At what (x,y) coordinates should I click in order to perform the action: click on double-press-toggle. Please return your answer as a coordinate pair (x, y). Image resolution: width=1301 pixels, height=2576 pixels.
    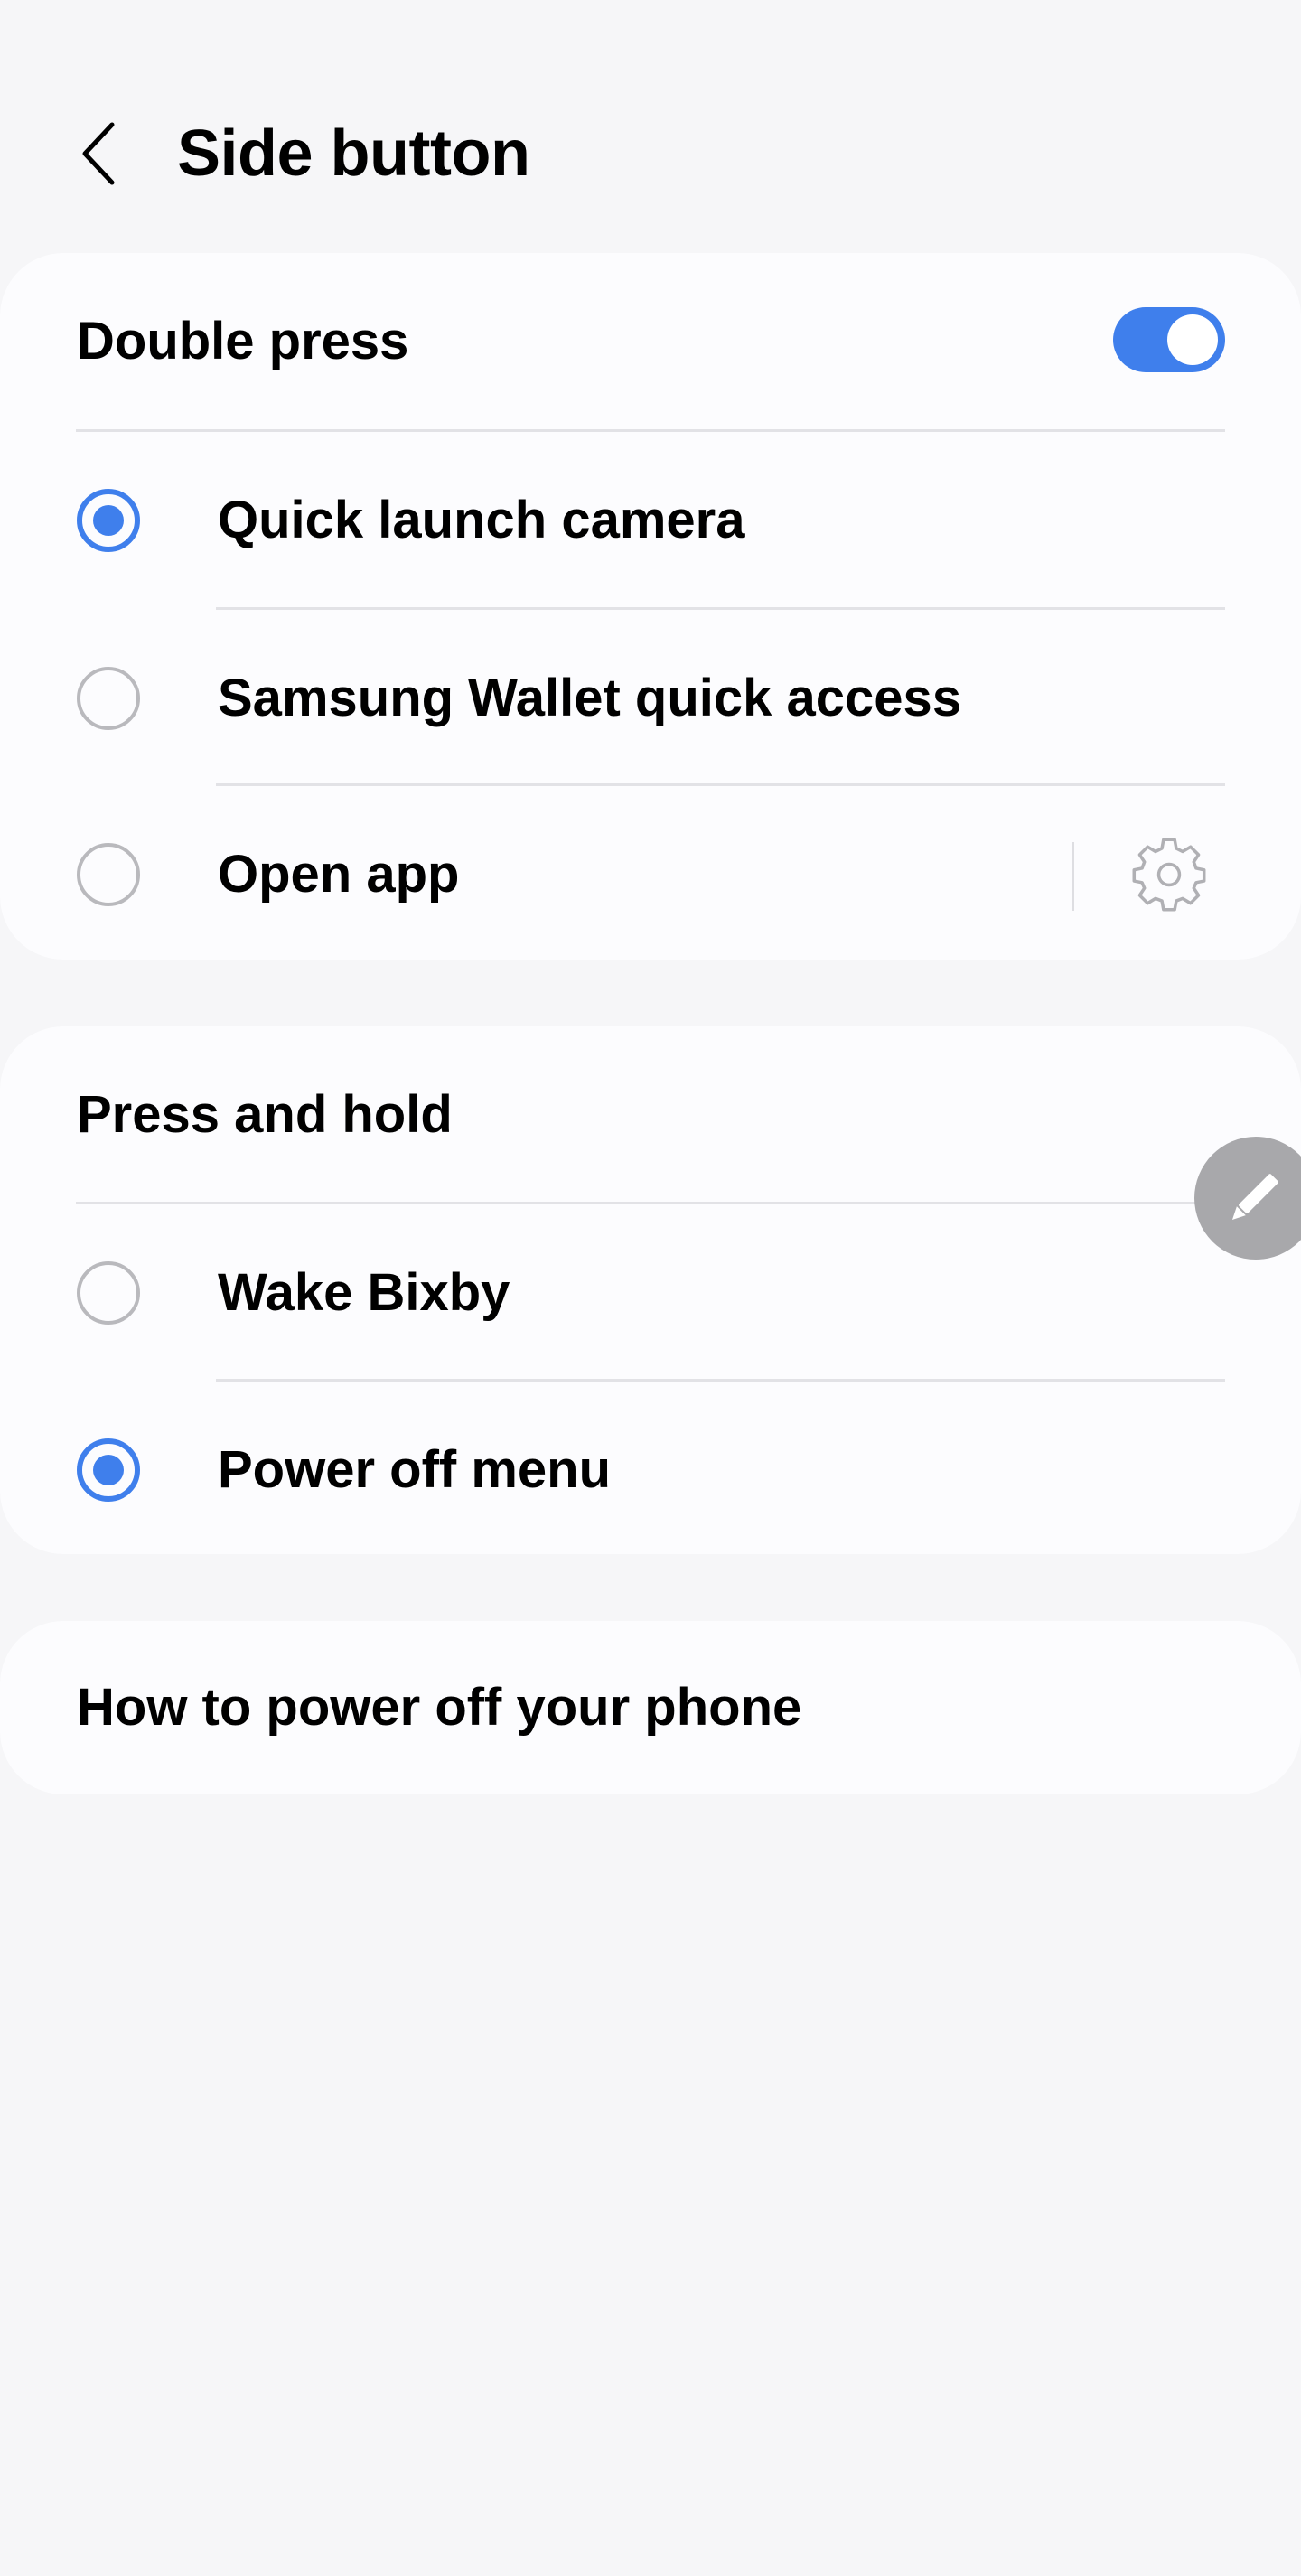
    Looking at the image, I should click on (1169, 339).